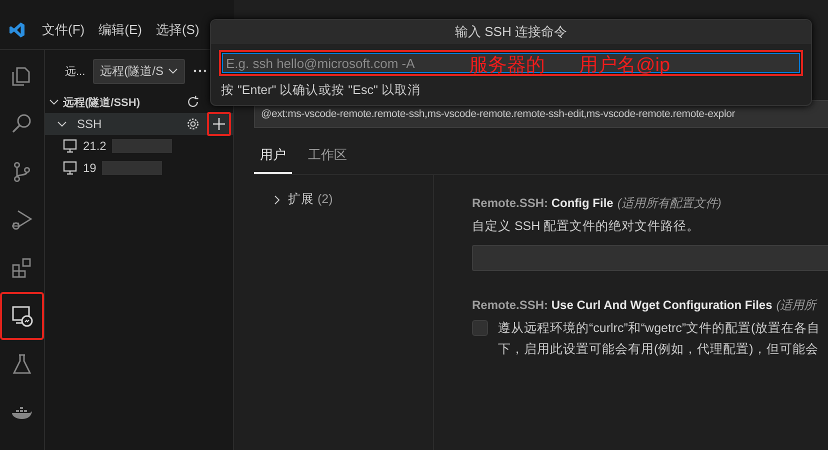  What do you see at coordinates (178, 30) in the screenshot?
I see `menu-item: 选择(S)` at bounding box center [178, 30].